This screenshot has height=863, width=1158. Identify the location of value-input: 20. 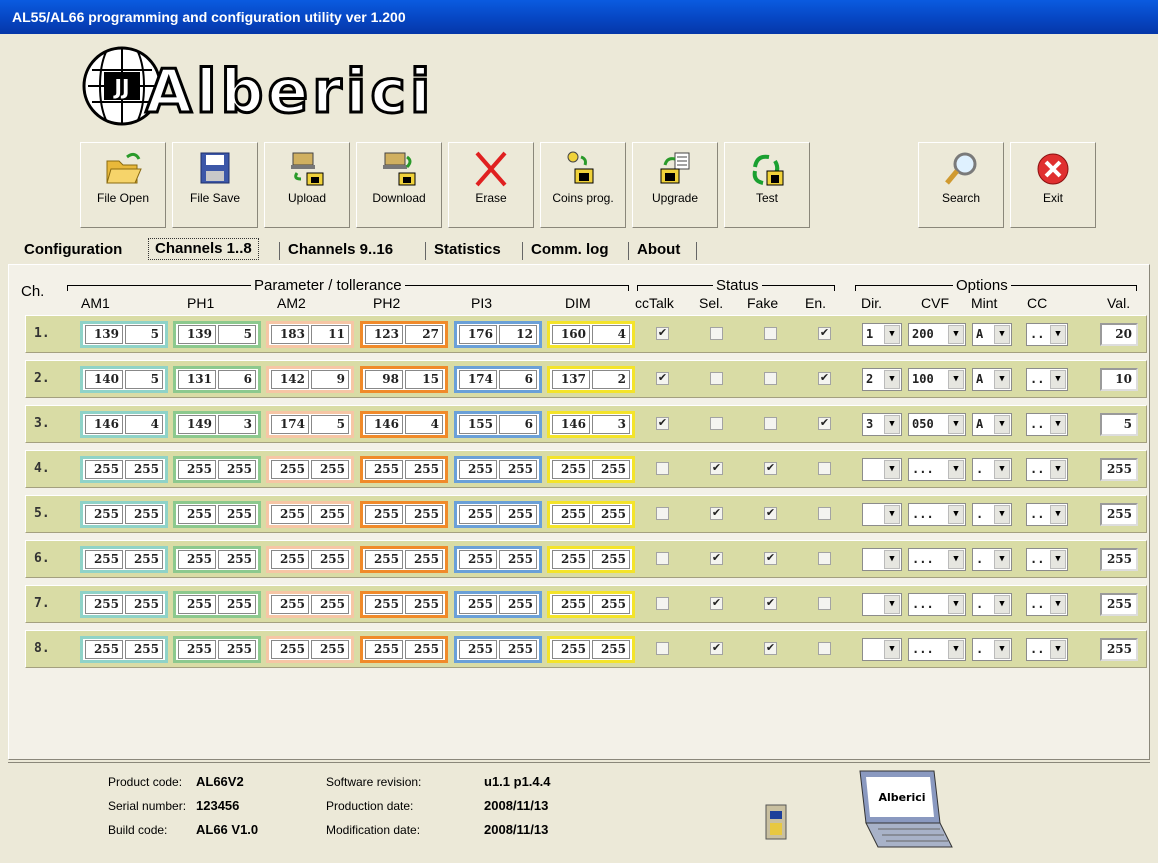
(1119, 334).